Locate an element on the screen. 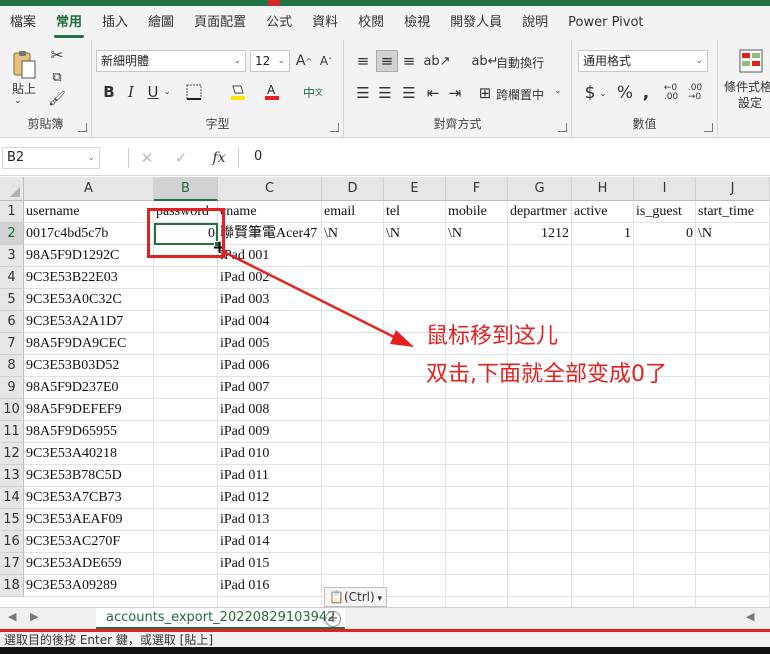 This screenshot has height=654, width=770. annotation-line-1: 鼠标移到这儿 is located at coordinates (492, 336).